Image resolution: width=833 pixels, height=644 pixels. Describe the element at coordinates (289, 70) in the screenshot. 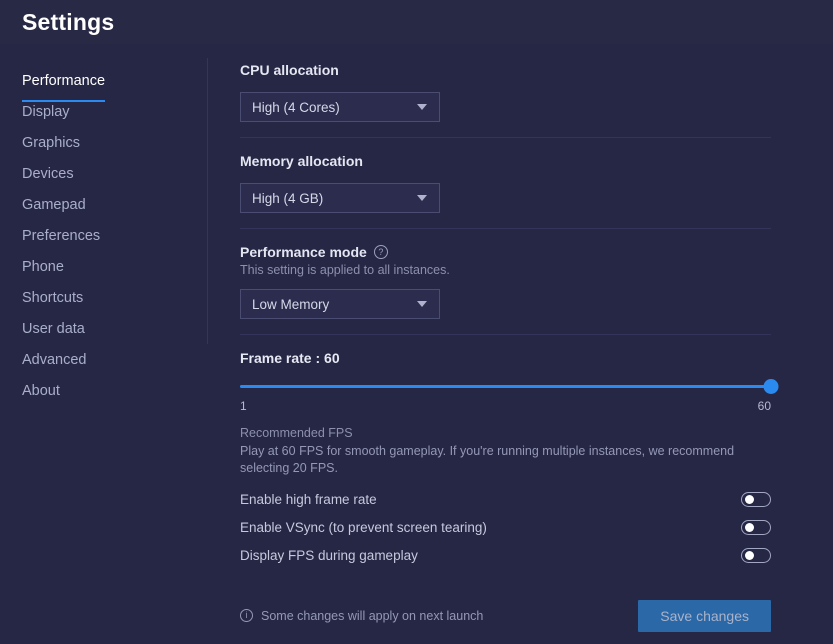

I see `cpu-allocation-label: CPU allocation` at that location.